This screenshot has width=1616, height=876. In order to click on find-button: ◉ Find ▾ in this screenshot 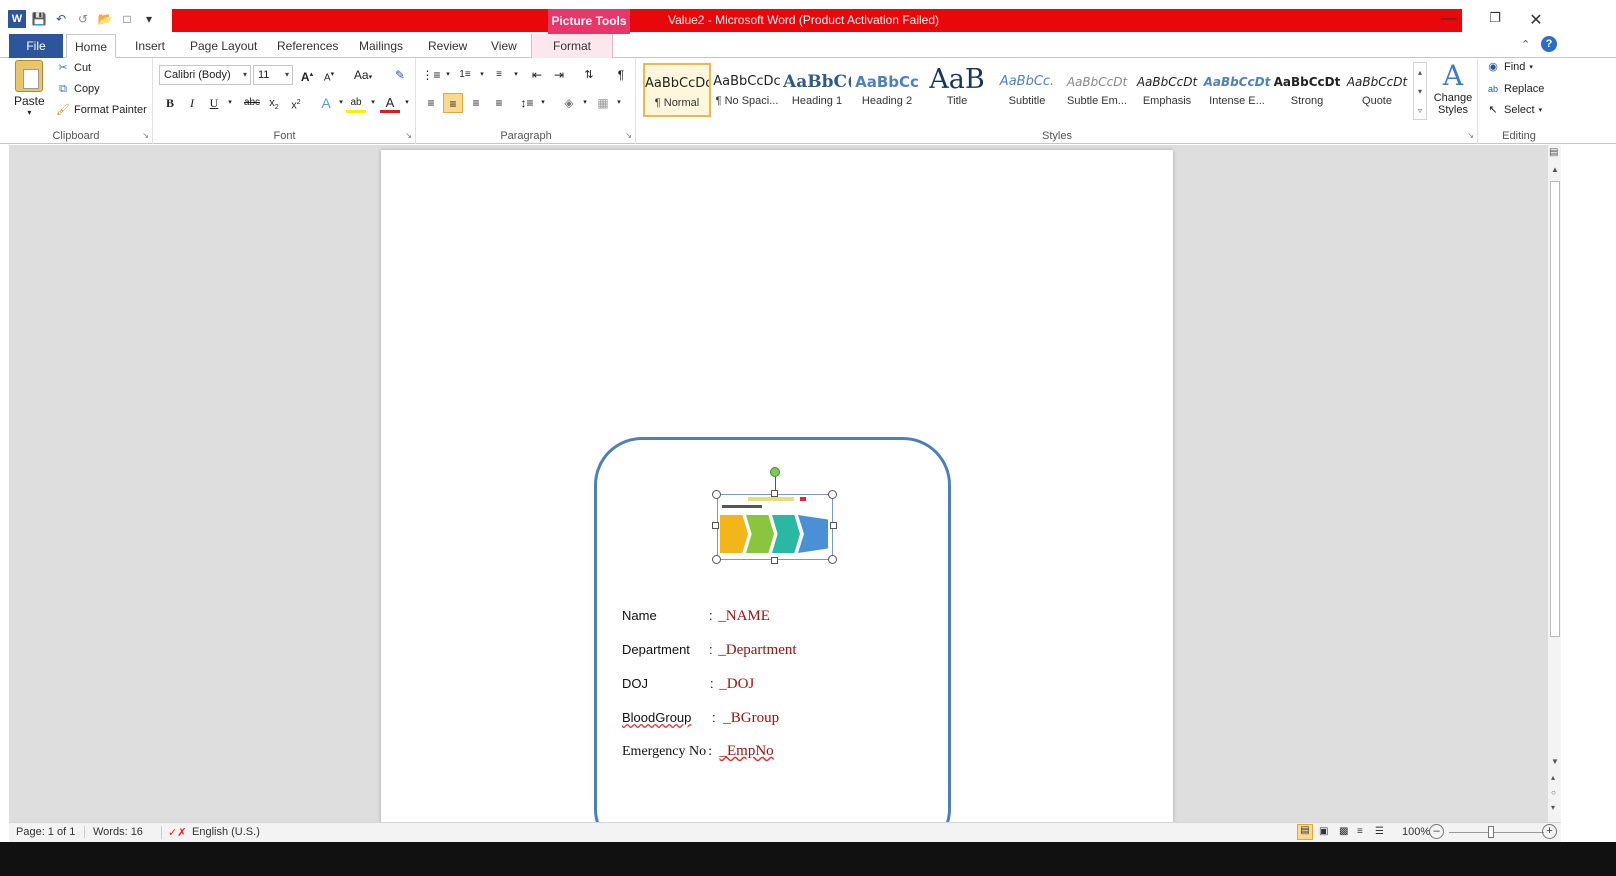, I will do `click(1509, 67)`.